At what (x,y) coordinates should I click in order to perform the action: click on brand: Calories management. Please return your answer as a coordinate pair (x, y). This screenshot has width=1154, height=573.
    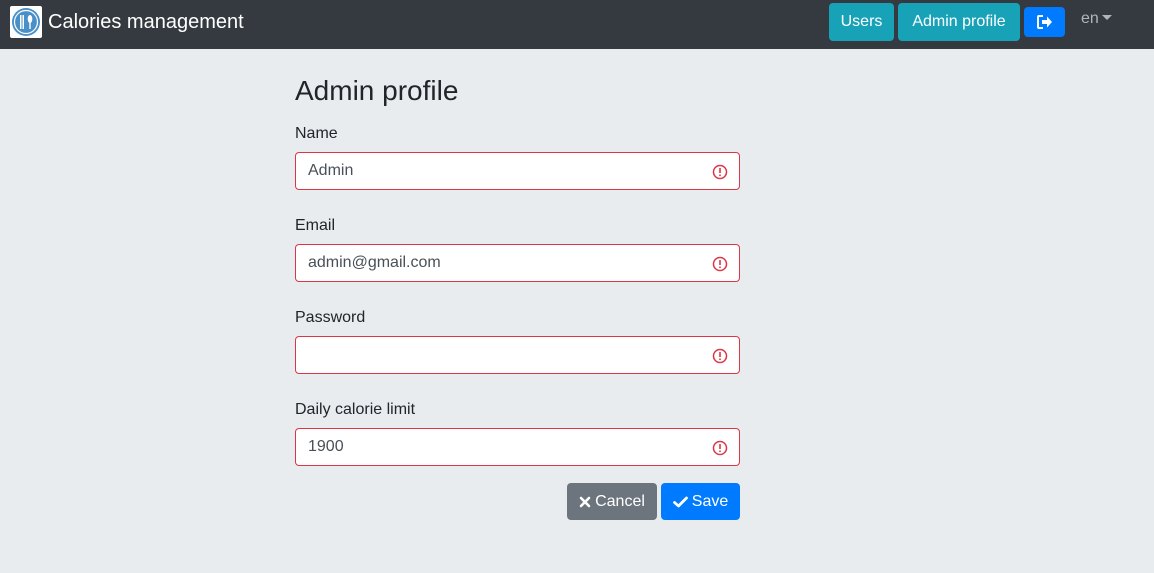
    Looking at the image, I should click on (127, 22).